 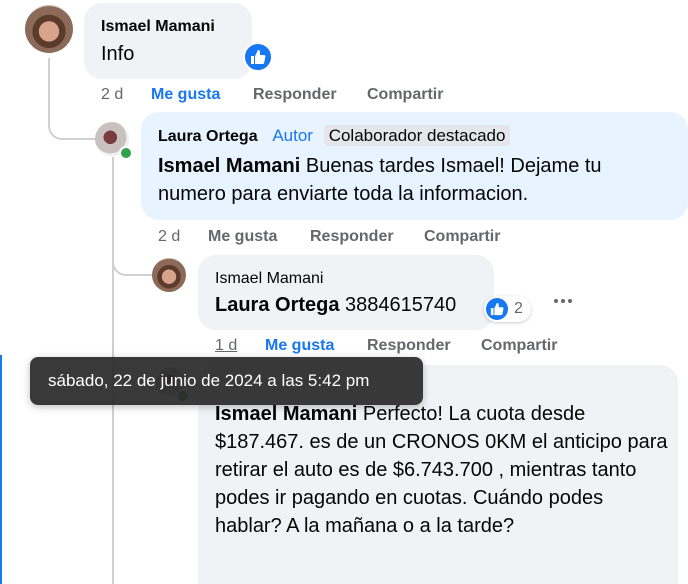 What do you see at coordinates (562, 299) in the screenshot?
I see `more-options-icon` at bounding box center [562, 299].